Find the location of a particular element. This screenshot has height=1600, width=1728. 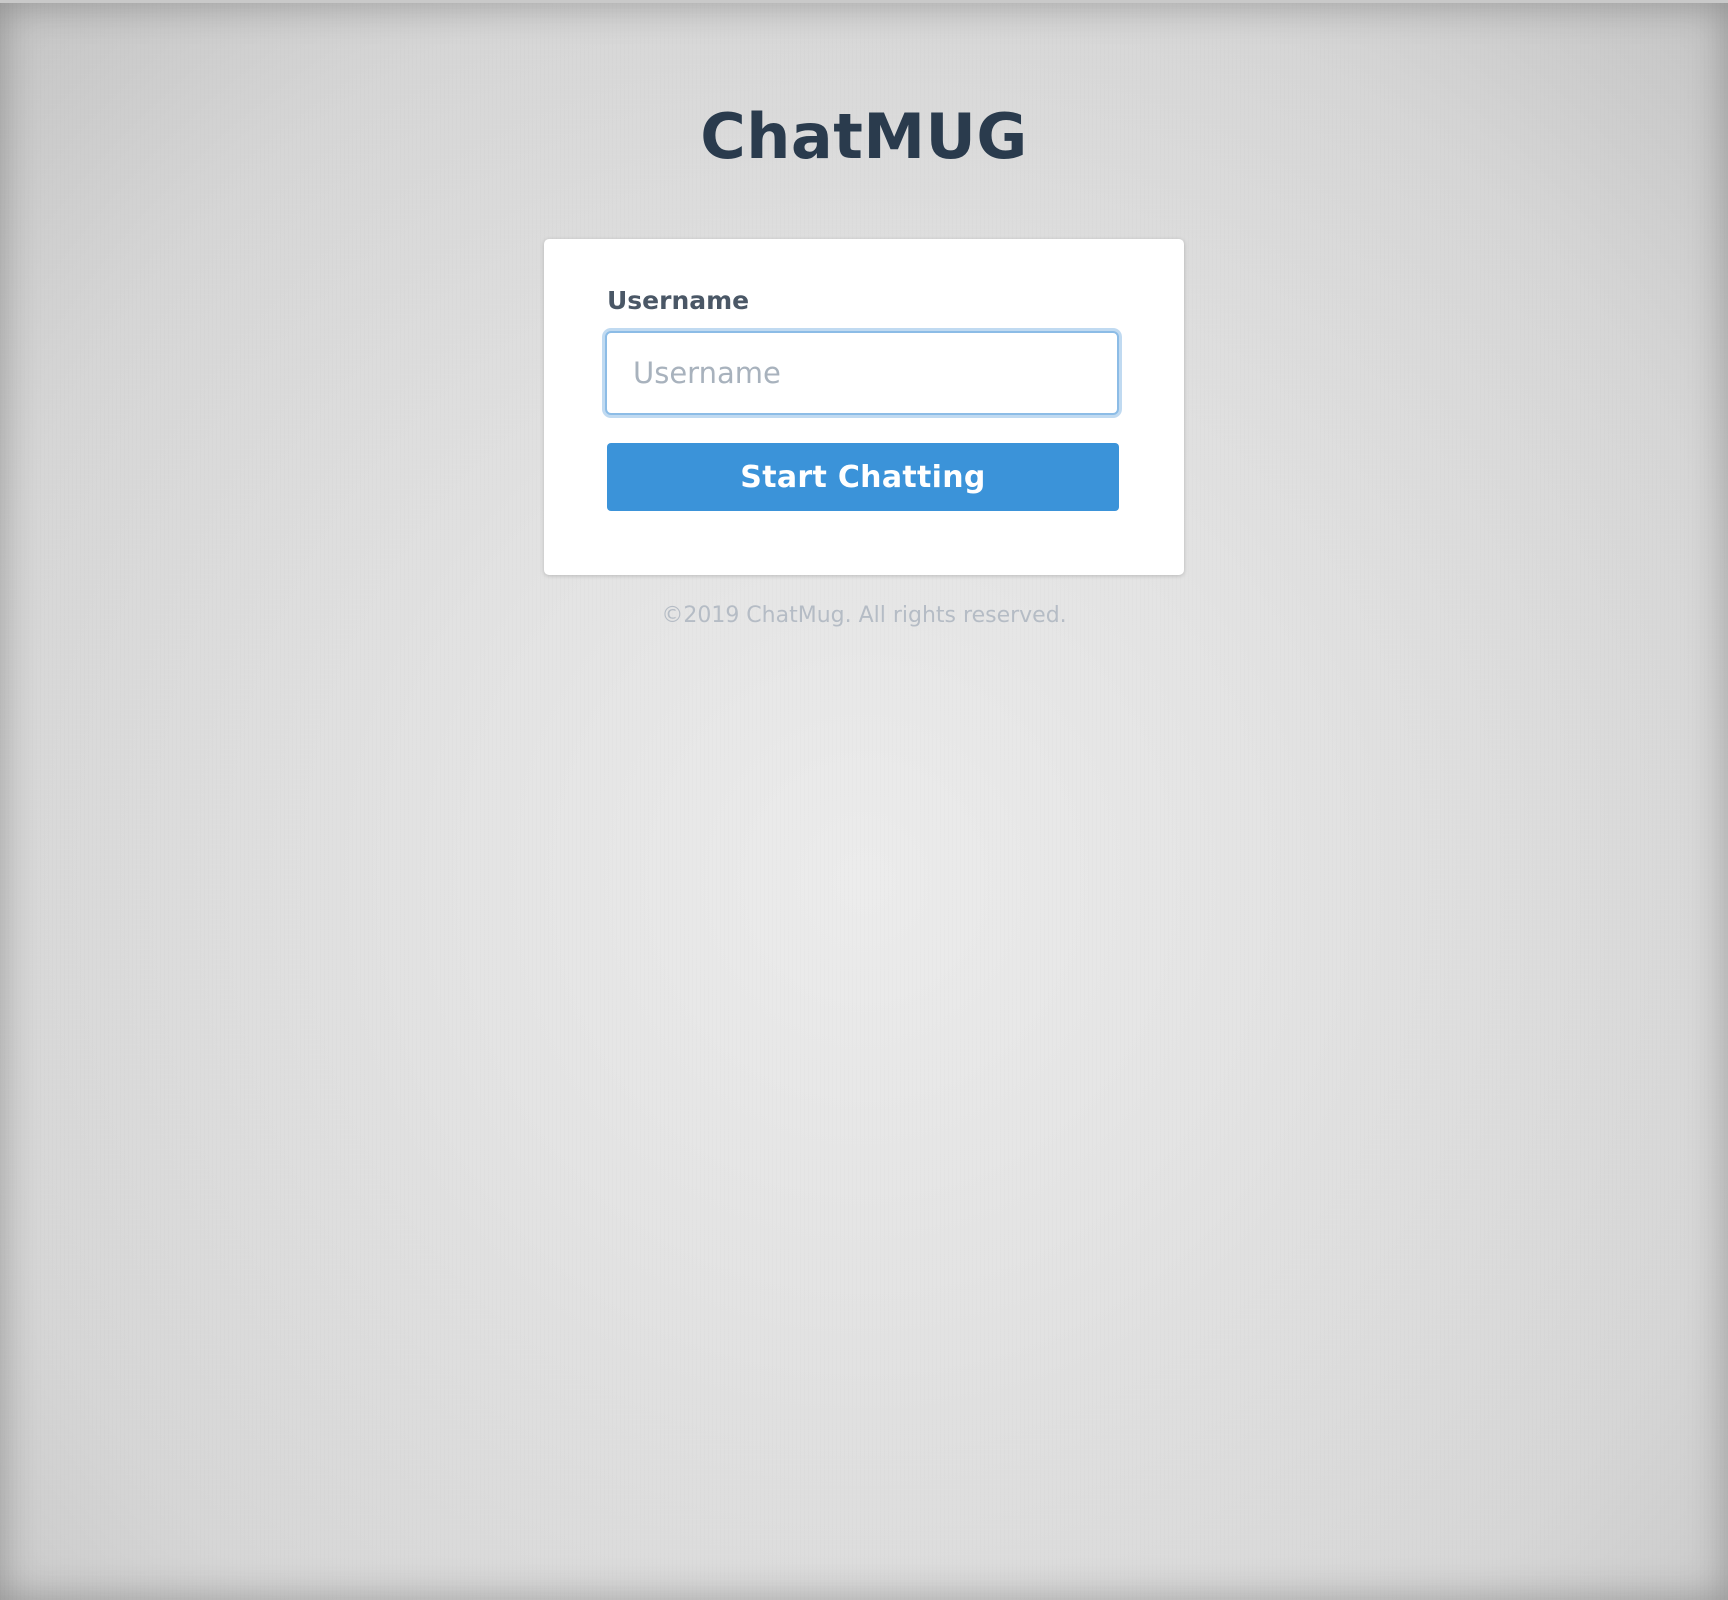

username-label: Username is located at coordinates (678, 300).